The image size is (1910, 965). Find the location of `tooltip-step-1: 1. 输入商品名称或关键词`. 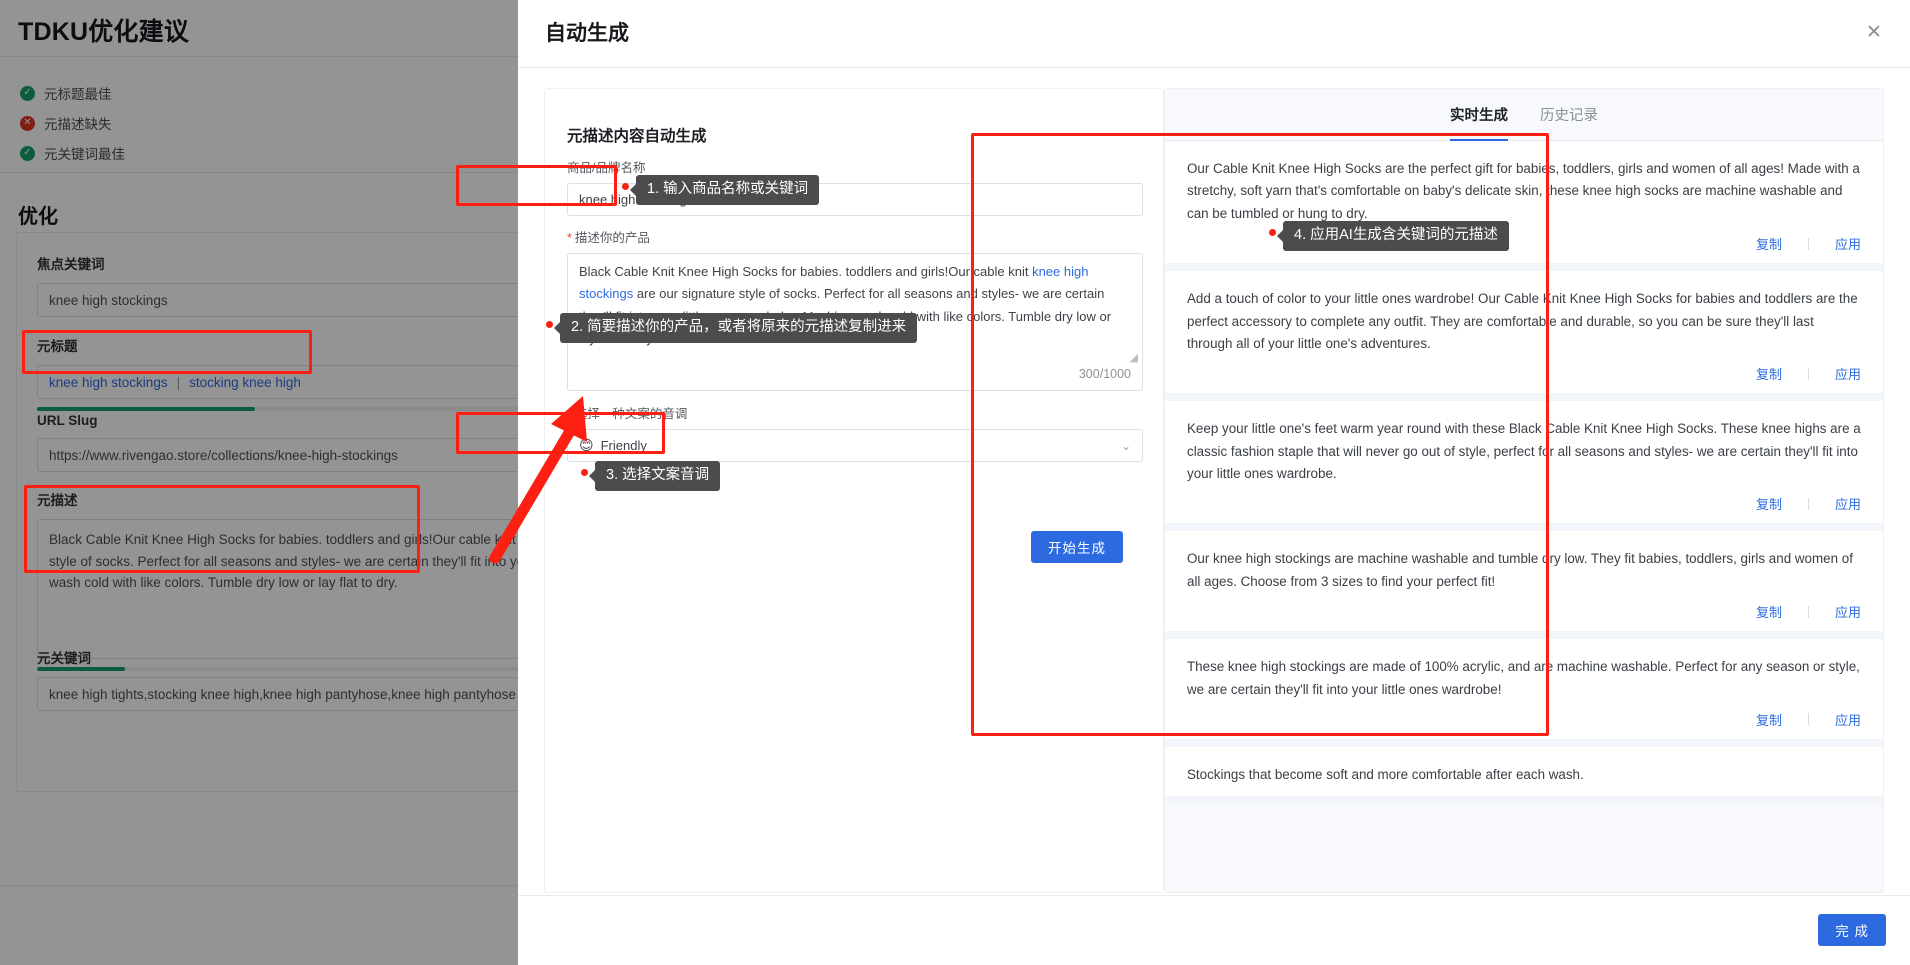

tooltip-step-1: 1. 输入商品名称或关键词 is located at coordinates (724, 190).